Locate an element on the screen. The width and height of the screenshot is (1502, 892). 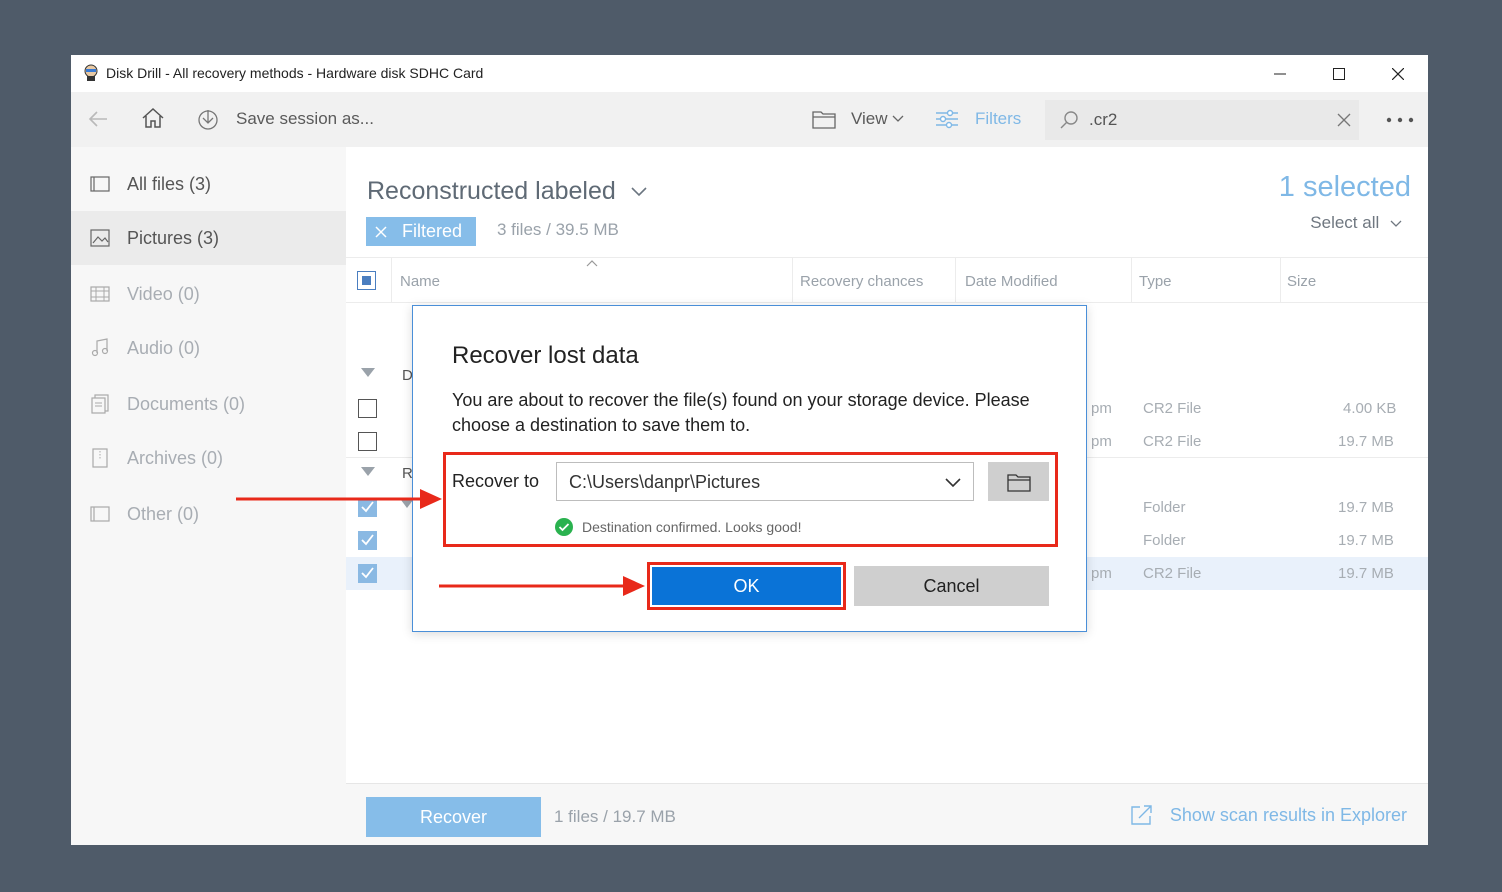
search-box: .cr2 is located at coordinates (1202, 120).